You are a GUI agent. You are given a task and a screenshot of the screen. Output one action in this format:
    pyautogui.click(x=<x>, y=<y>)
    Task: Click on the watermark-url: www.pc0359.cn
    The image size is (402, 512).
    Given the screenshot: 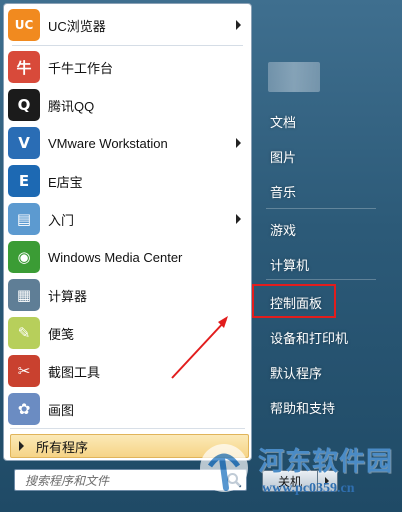 What is the action you would take?
    pyautogui.click(x=308, y=488)
    